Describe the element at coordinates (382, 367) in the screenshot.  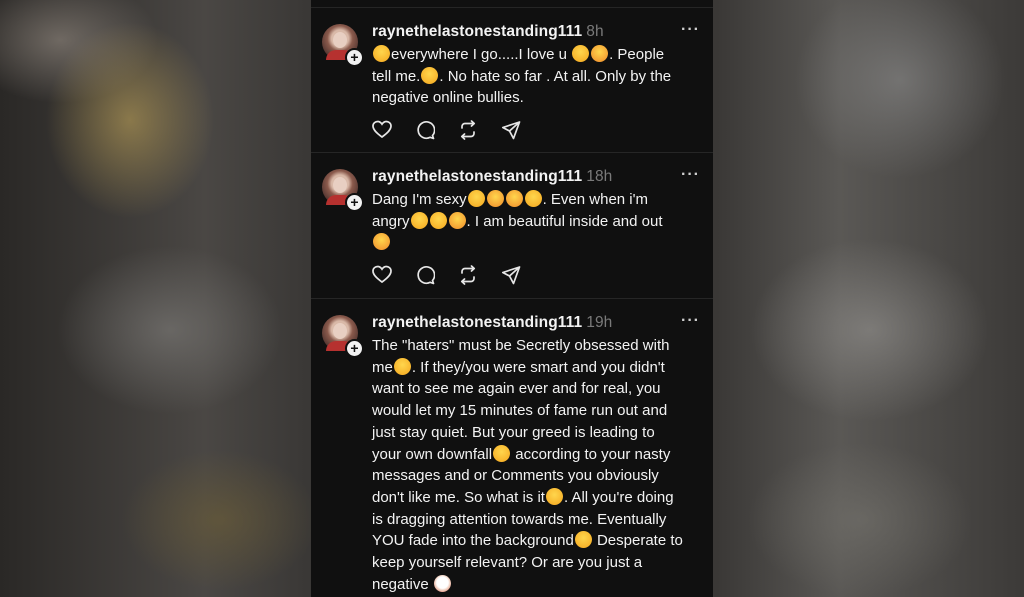
I see `post-text: me` at that location.